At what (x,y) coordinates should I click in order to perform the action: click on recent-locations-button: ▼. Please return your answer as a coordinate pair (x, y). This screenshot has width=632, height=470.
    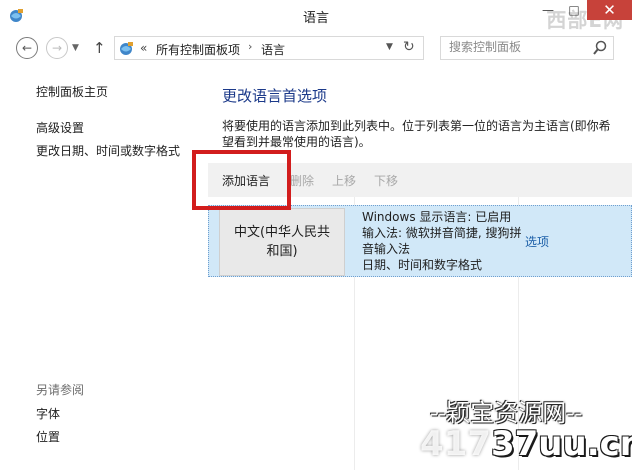
    Looking at the image, I should click on (75, 48).